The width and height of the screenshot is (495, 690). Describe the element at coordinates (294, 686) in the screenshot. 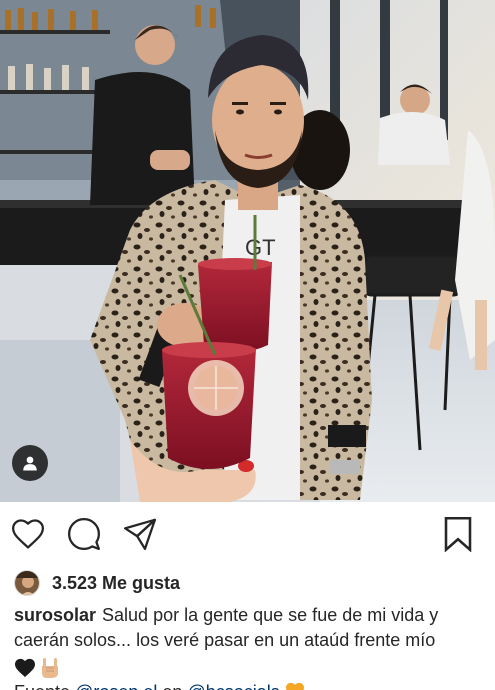

I see `orange-heart-icon` at that location.